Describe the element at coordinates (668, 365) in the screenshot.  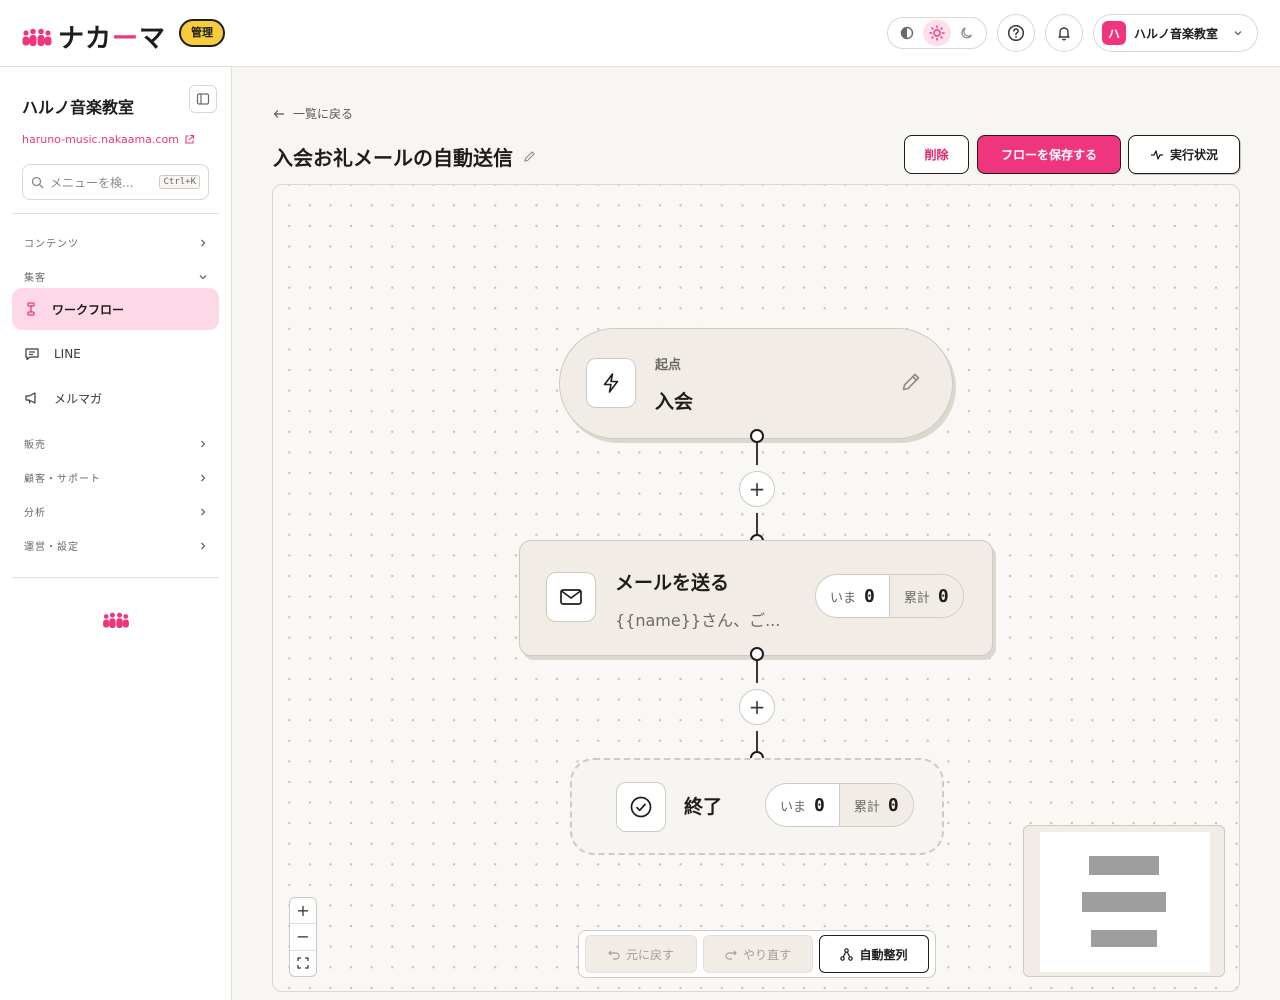
I see `trigger-label: 起点` at that location.